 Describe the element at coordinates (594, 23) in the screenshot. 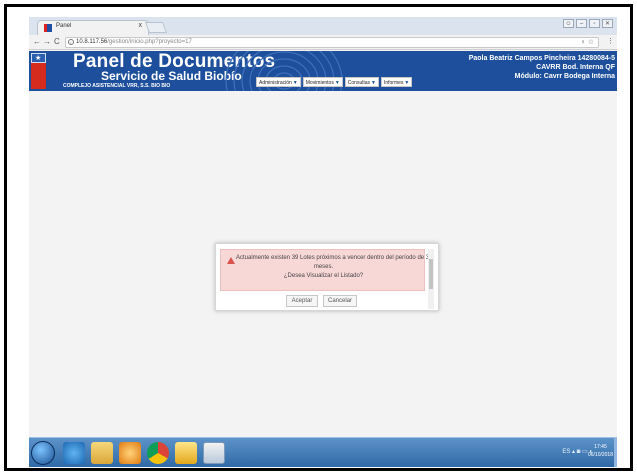

I see `maximize-icon: ▫` at that location.